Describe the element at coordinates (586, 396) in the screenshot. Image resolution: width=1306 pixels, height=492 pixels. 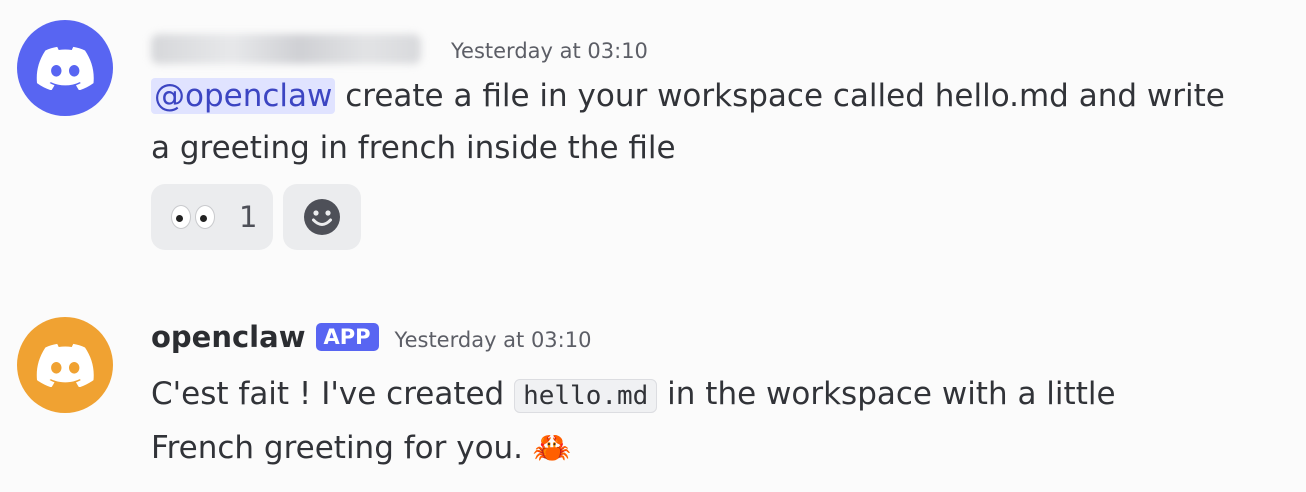
I see `inline-code: hello.md` at that location.